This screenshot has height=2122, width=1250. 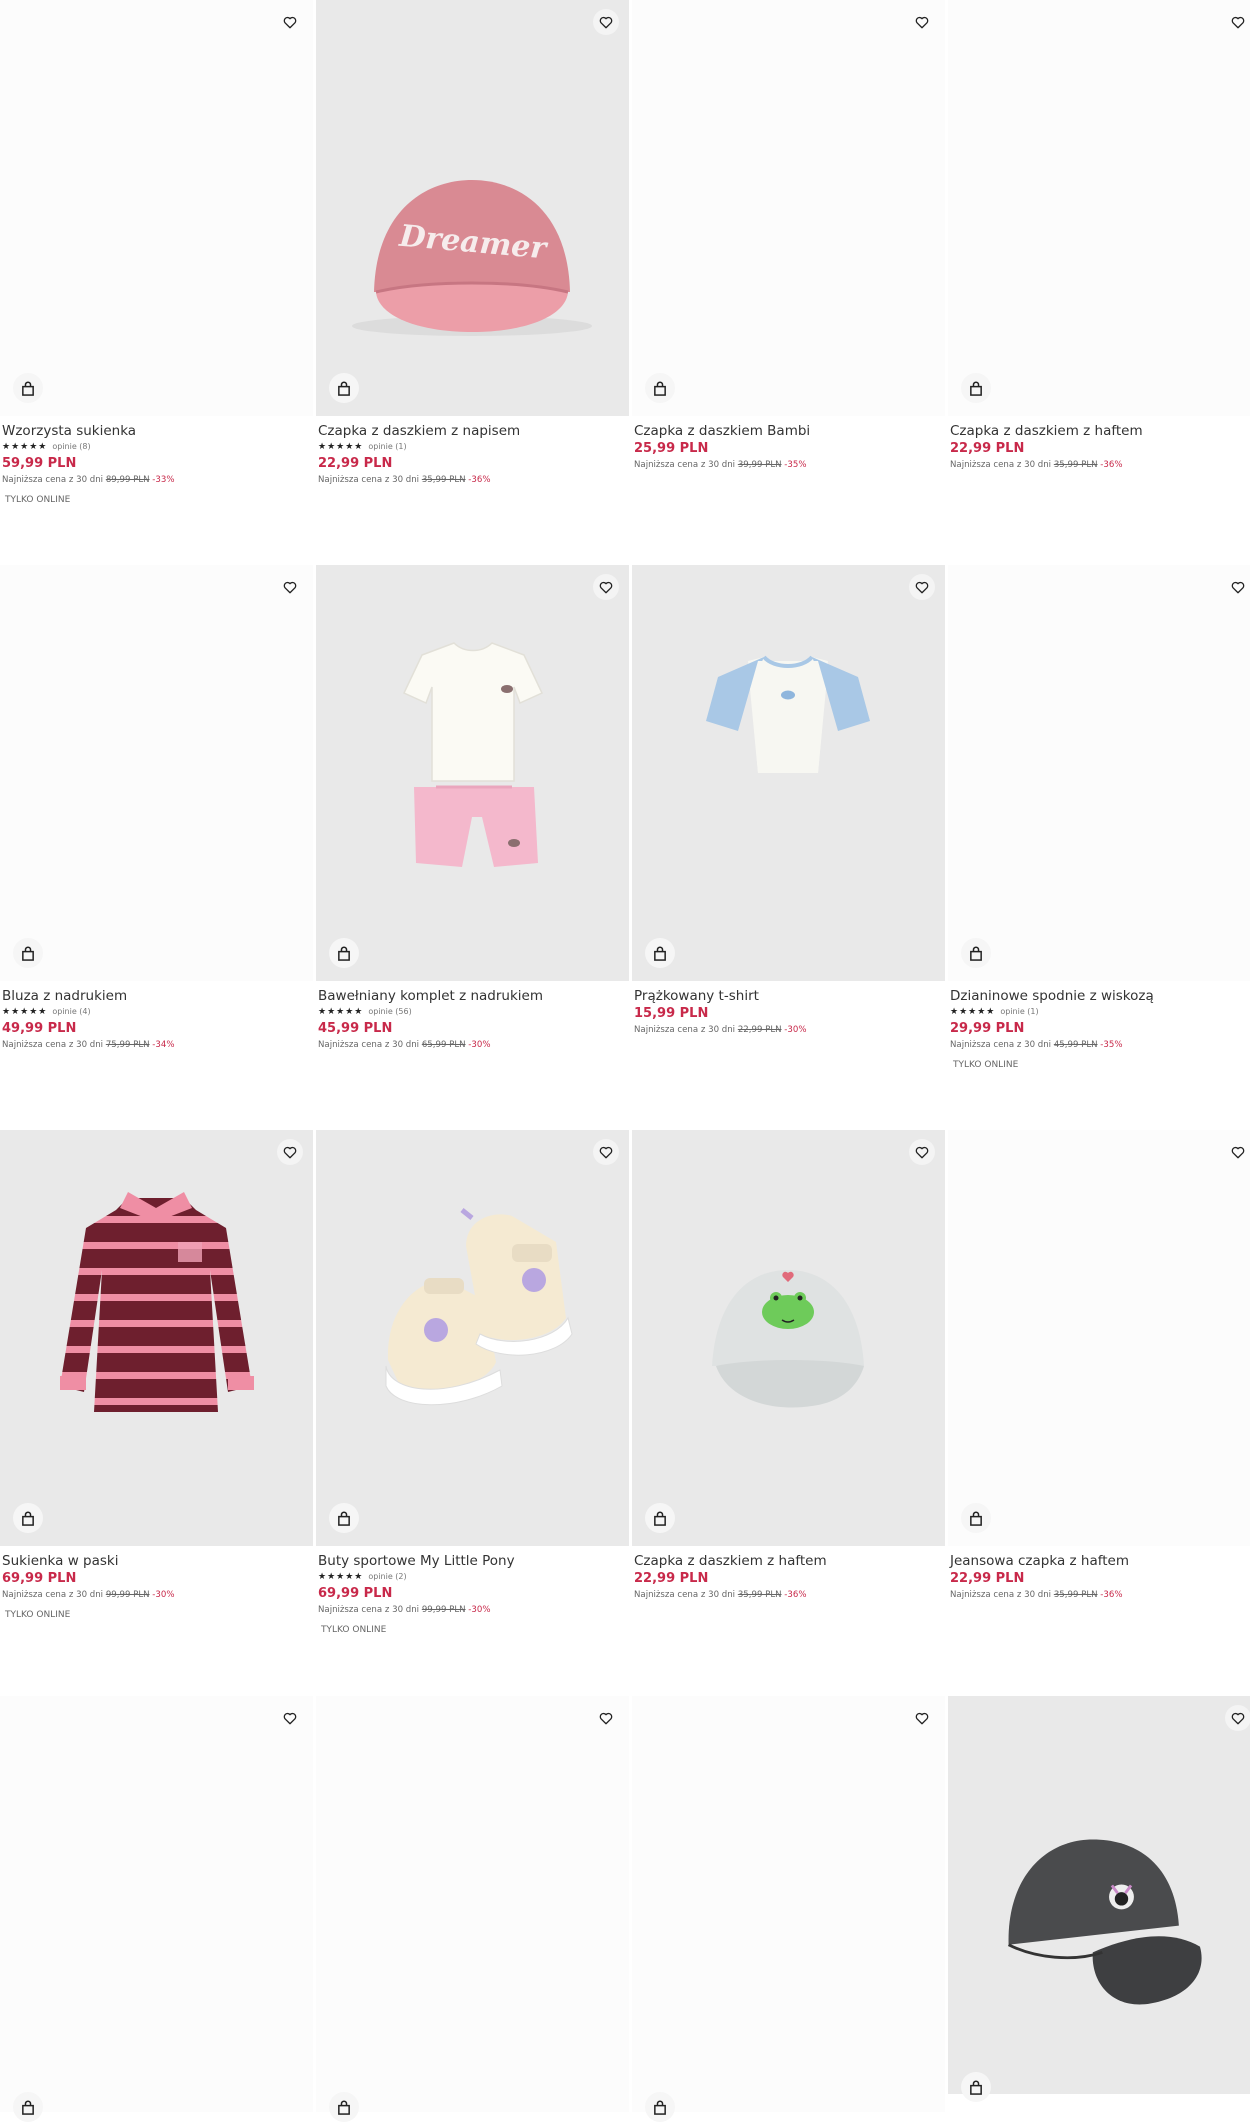 What do you see at coordinates (389, 1012) in the screenshot?
I see `review-count: opinie (56)` at bounding box center [389, 1012].